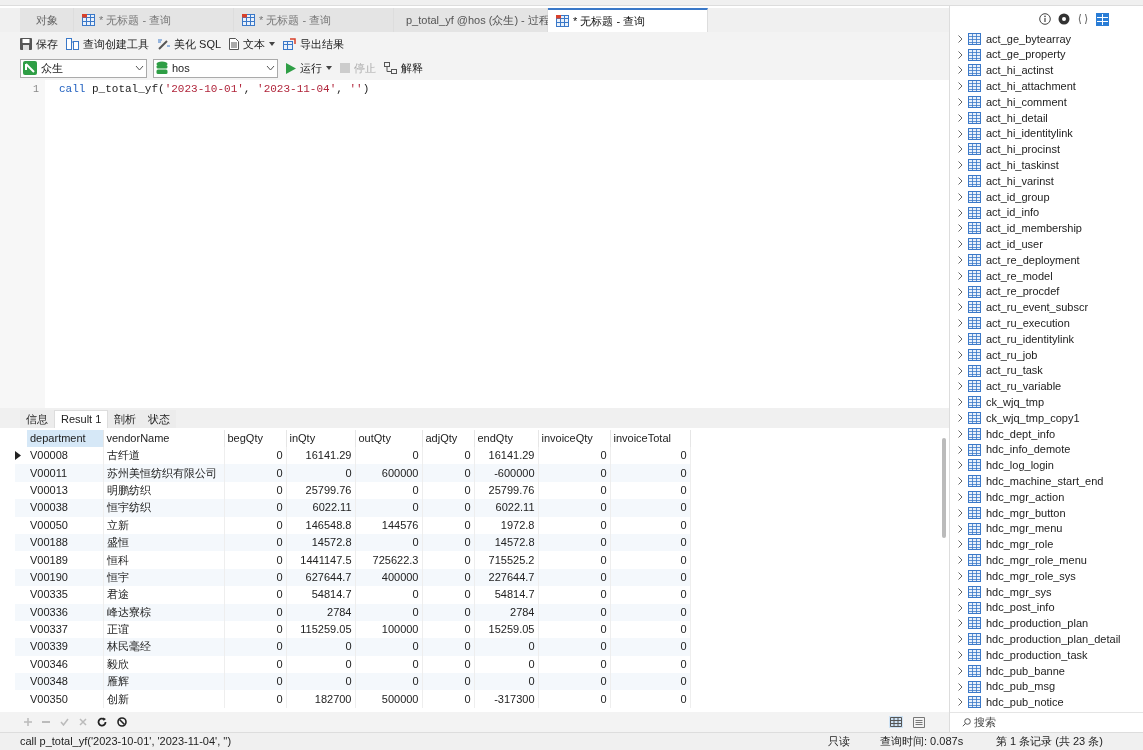 This screenshot has height=750, width=1143. I want to click on table-list-item: act_ge_bytearray, so click(1028, 39).